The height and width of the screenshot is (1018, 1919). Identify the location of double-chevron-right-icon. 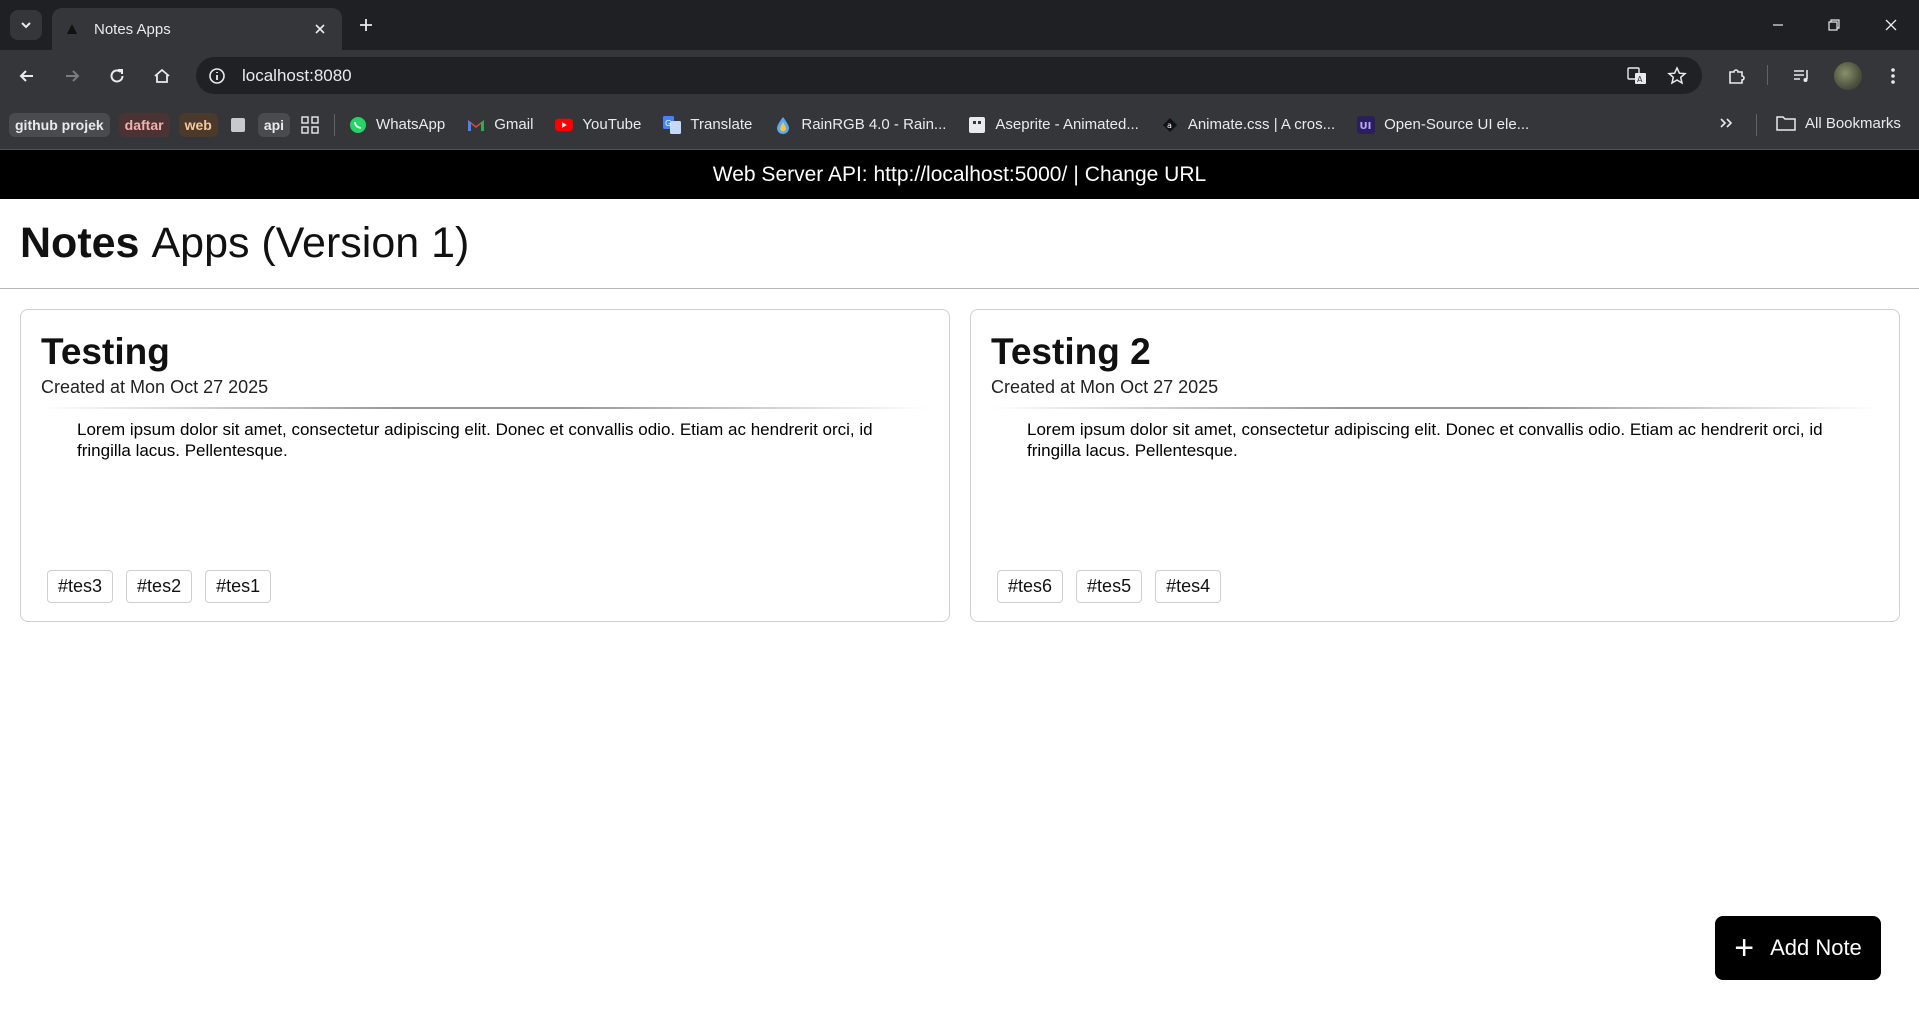
(1726, 123).